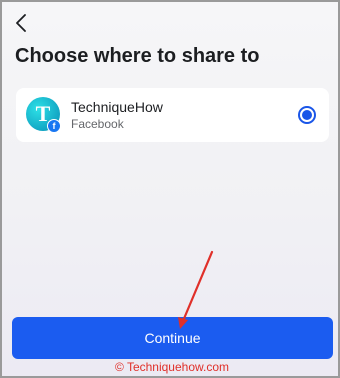  Describe the element at coordinates (172, 115) in the screenshot. I see `account-option: T f TechniqueHow Facebook` at that location.